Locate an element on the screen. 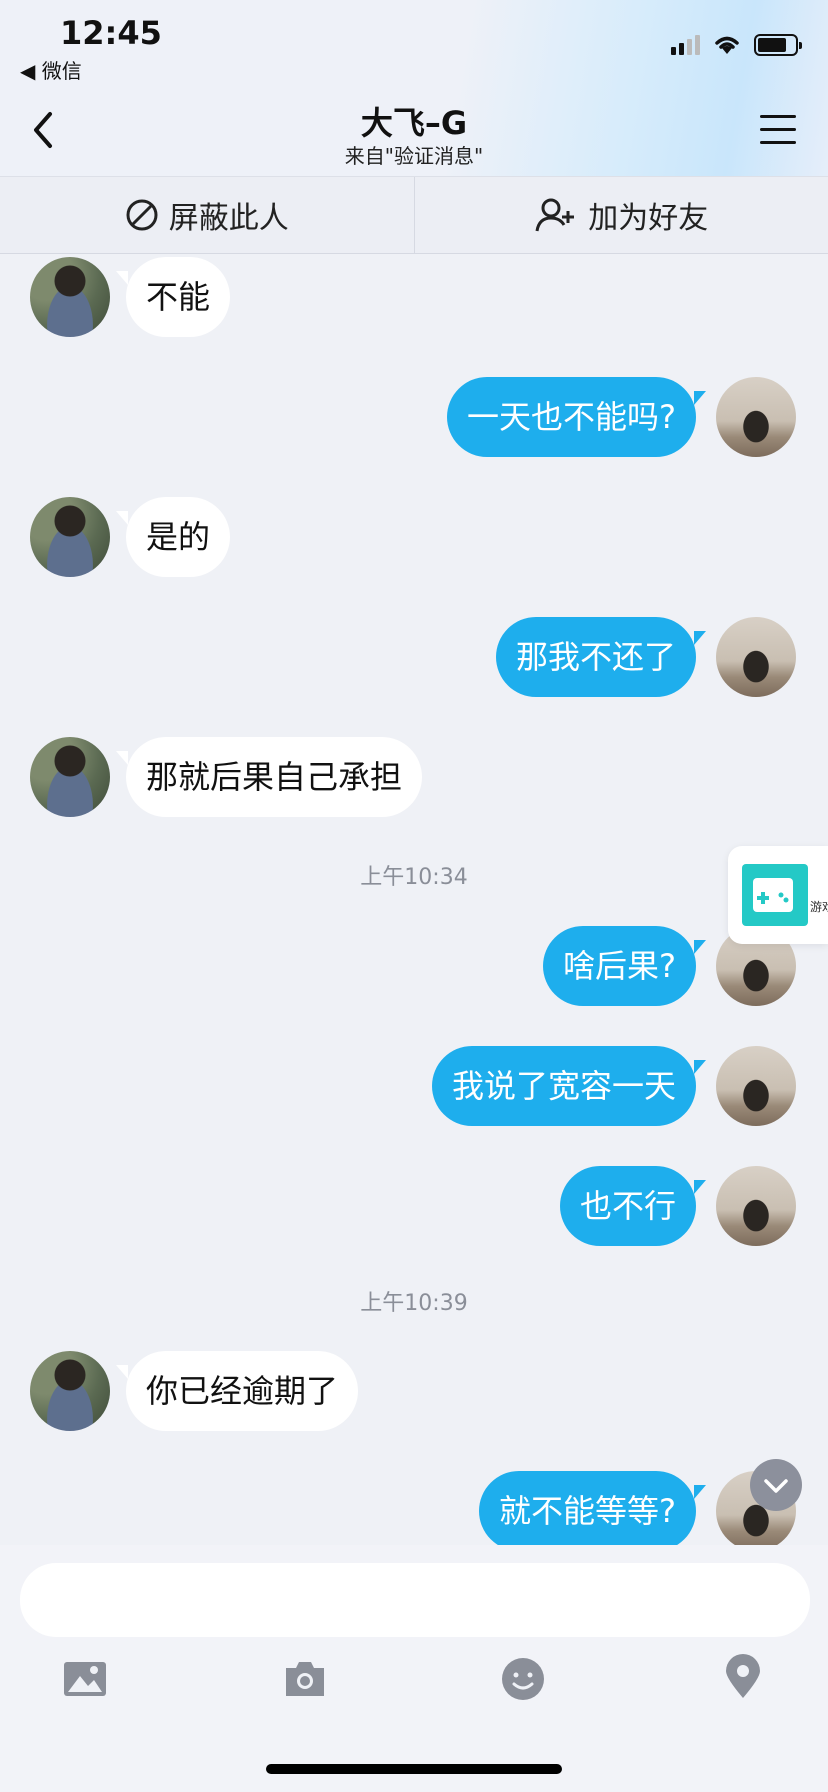 This screenshot has width=828, height=1792. emoji-icon is located at coordinates (523, 1679).